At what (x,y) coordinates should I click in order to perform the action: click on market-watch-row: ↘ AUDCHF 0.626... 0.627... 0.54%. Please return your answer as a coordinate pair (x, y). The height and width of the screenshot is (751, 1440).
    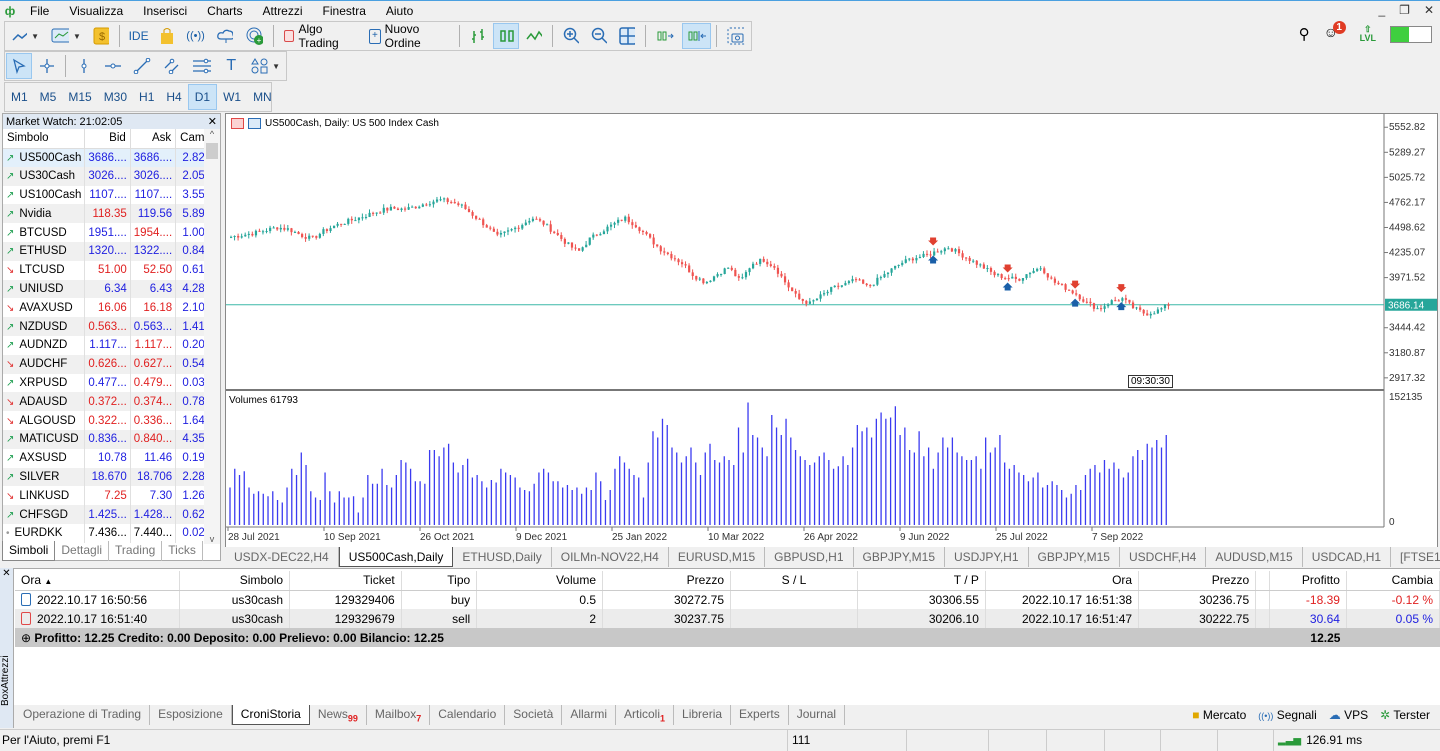
    Looking at the image, I should click on (111, 364).